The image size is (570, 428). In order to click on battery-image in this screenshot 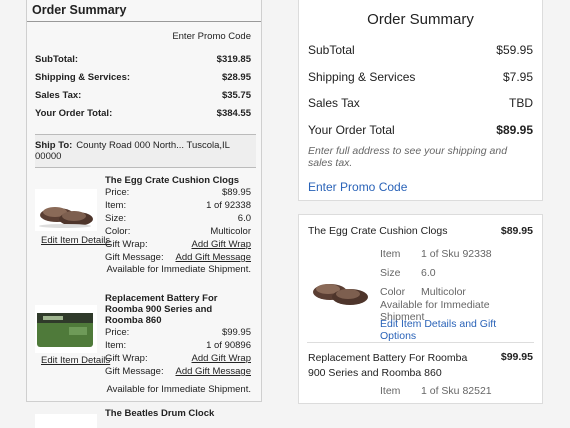, I will do `click(65, 330)`.